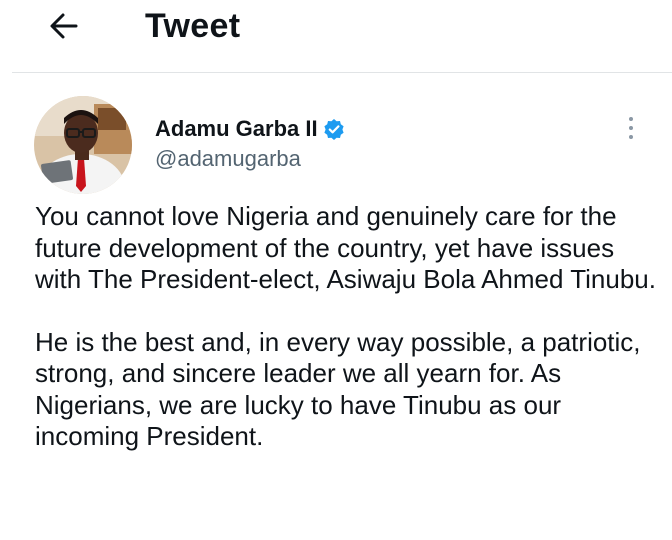  I want to click on user-handle: @adamugarba, so click(250, 159).